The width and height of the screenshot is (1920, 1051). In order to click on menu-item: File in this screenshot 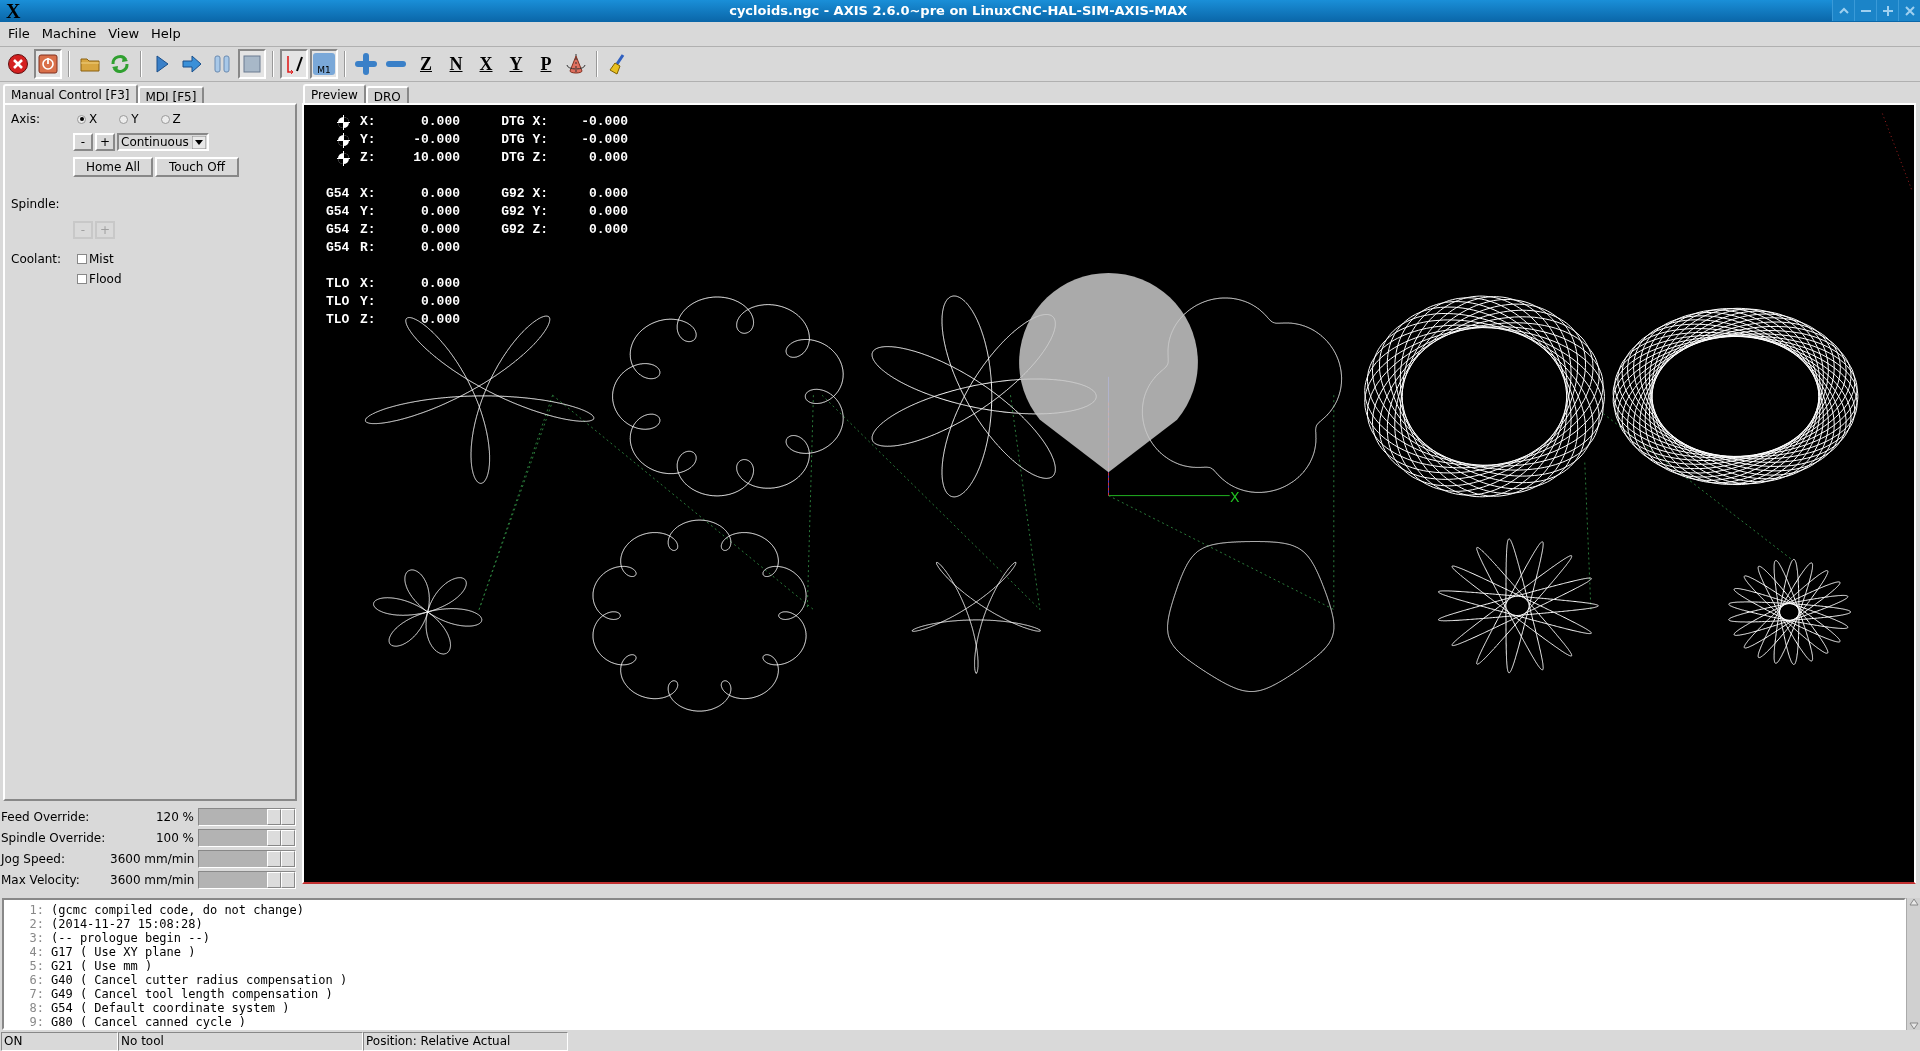, I will do `click(19, 34)`.